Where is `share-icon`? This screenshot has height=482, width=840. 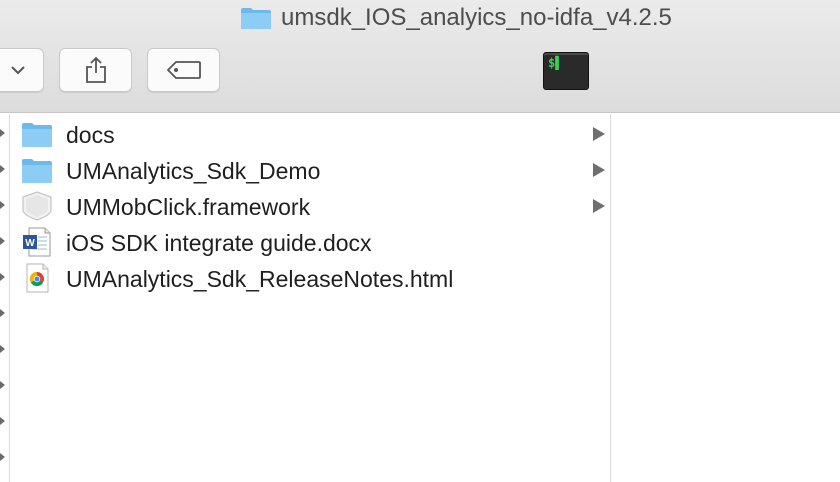
share-icon is located at coordinates (95, 69).